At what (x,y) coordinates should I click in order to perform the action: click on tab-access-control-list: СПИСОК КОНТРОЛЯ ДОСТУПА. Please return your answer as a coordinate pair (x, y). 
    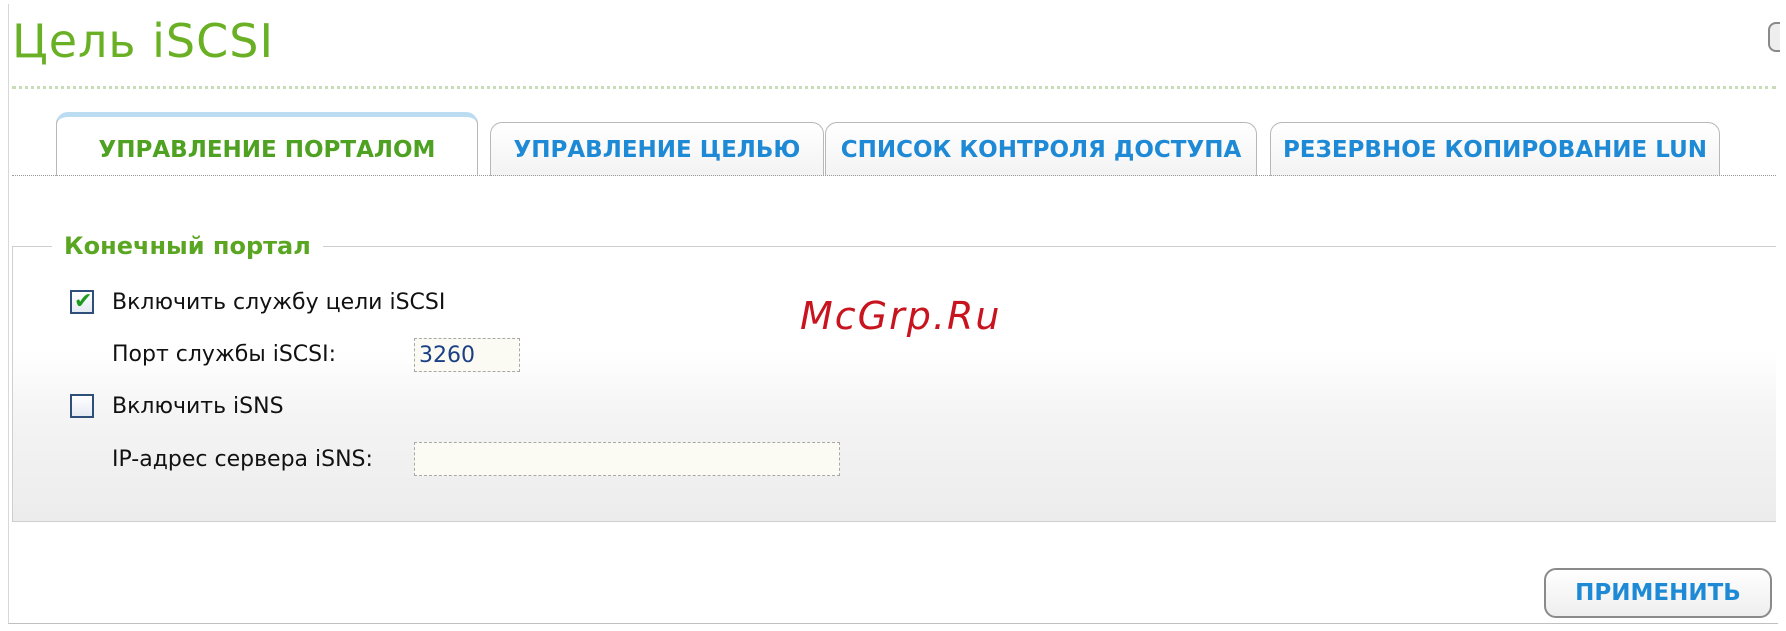
    Looking at the image, I should click on (1041, 149).